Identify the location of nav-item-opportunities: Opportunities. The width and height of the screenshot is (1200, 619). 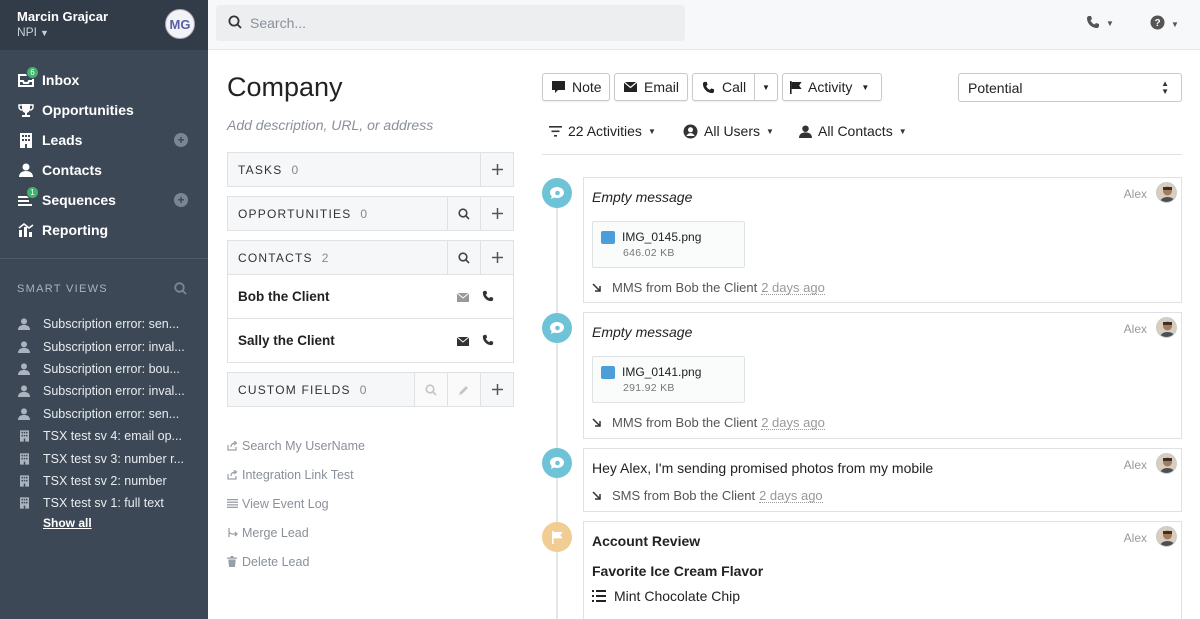
(104, 110).